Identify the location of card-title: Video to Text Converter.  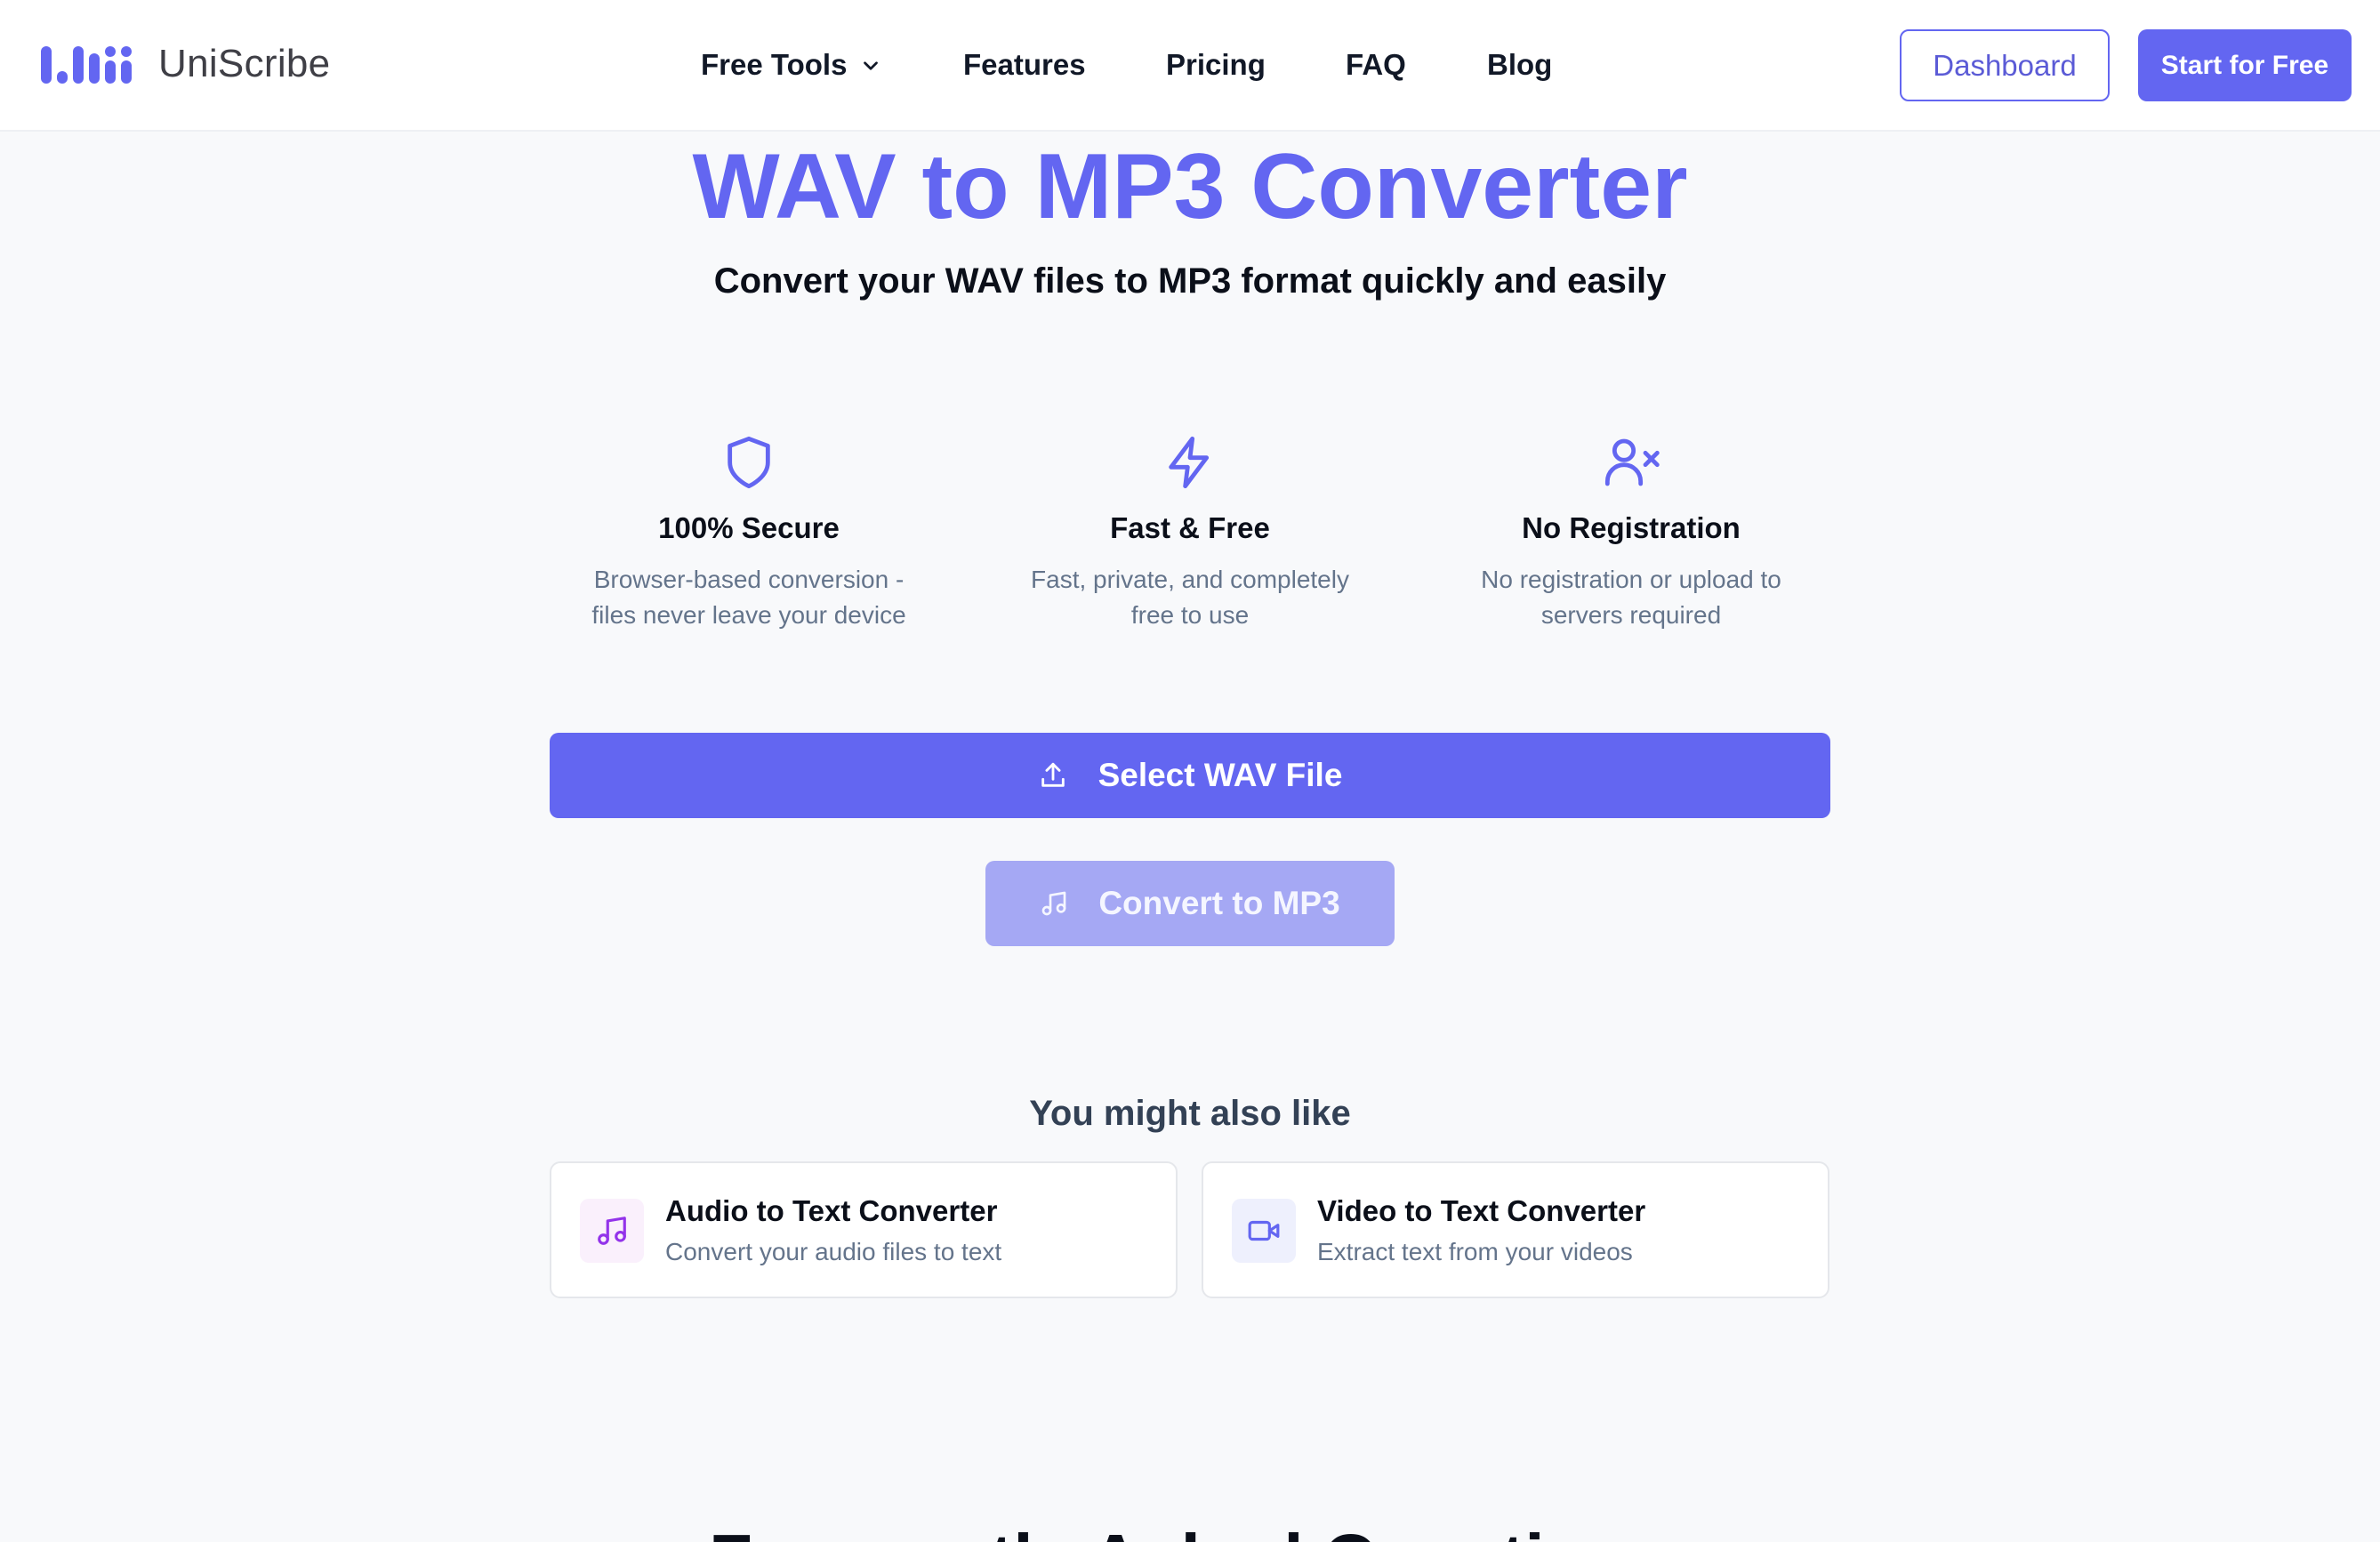
(1481, 1210).